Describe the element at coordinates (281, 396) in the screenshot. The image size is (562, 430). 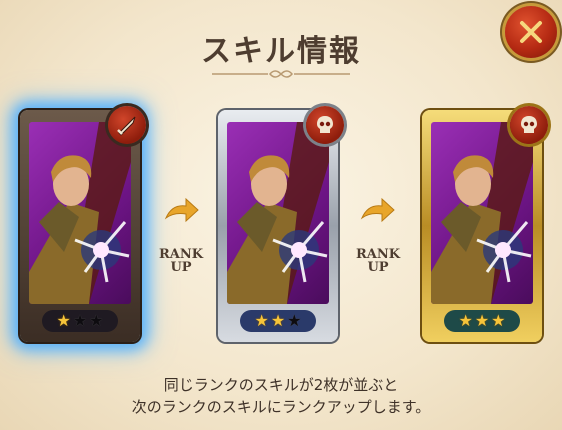
I see `description-text: 同じランクのスキルが2枚が並ぶと 次のランクのスキルにランクアップします。` at that location.